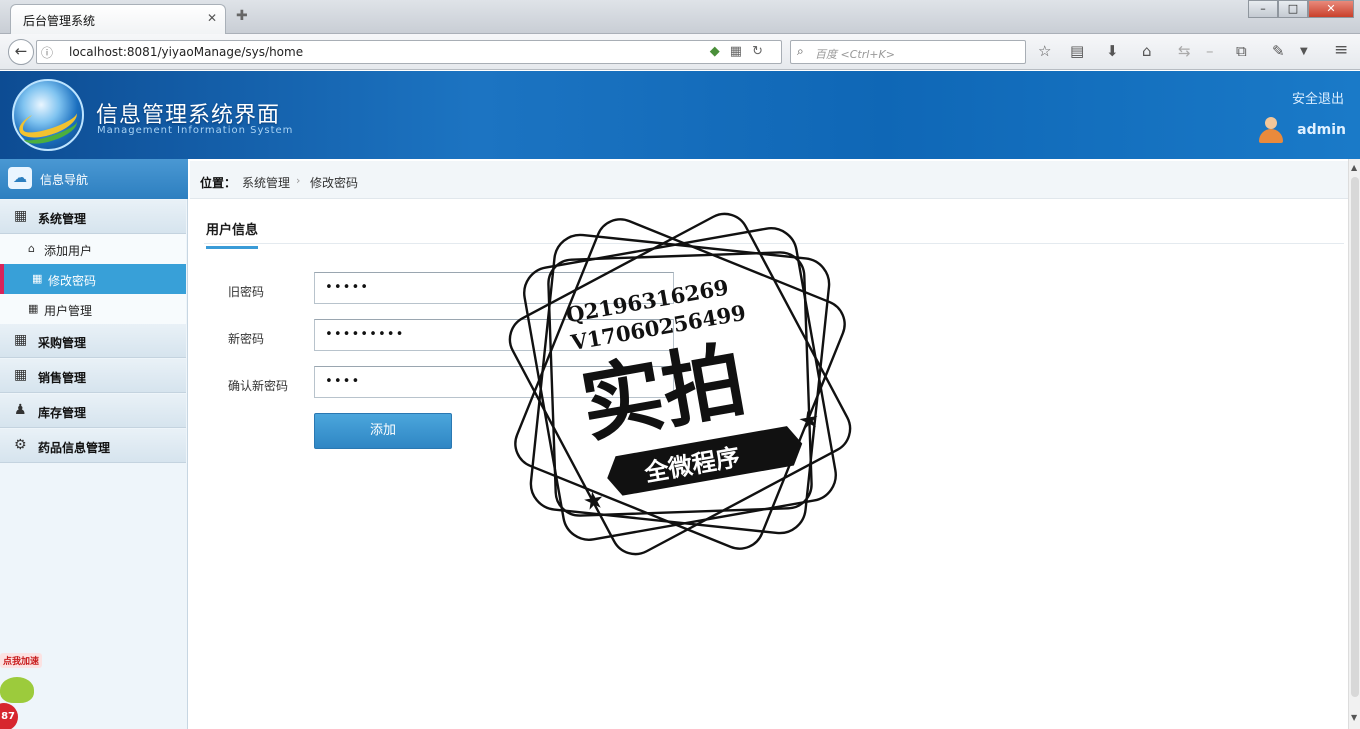 This screenshot has height=729, width=1360. Describe the element at coordinates (1354, 167) in the screenshot. I see `scroll-up-icon: ▲` at that location.